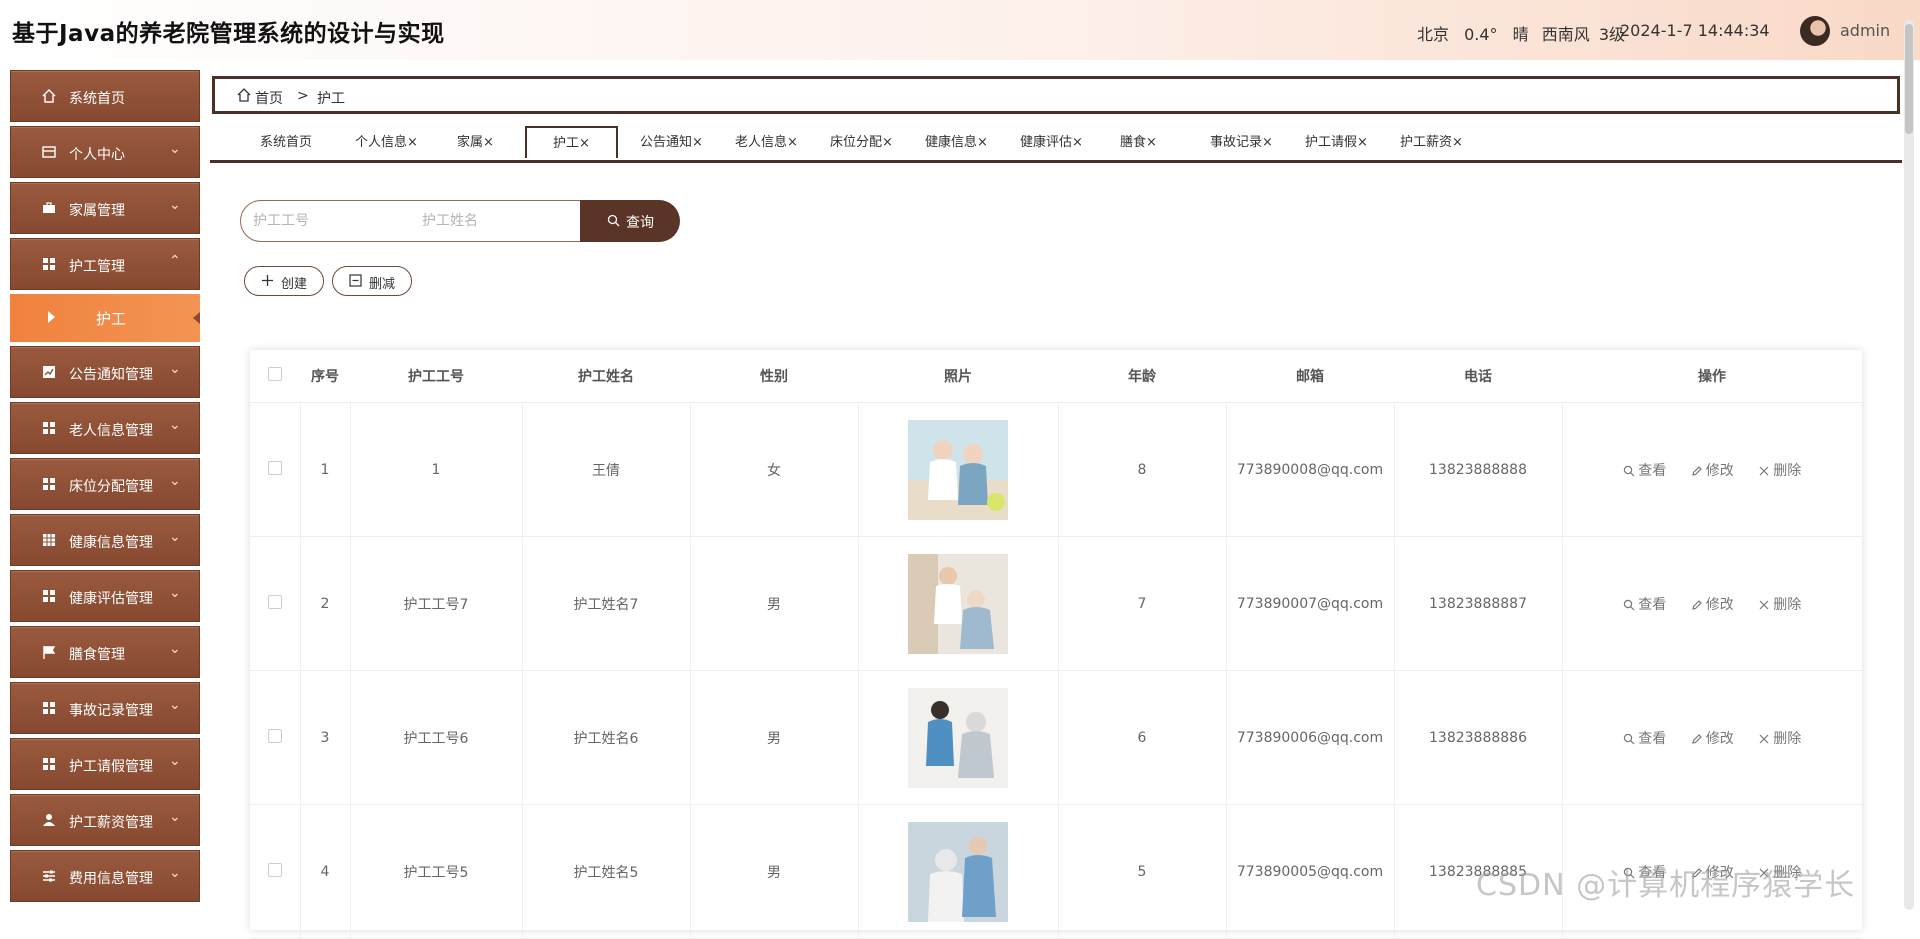  I want to click on column-header: 电话, so click(1478, 376).